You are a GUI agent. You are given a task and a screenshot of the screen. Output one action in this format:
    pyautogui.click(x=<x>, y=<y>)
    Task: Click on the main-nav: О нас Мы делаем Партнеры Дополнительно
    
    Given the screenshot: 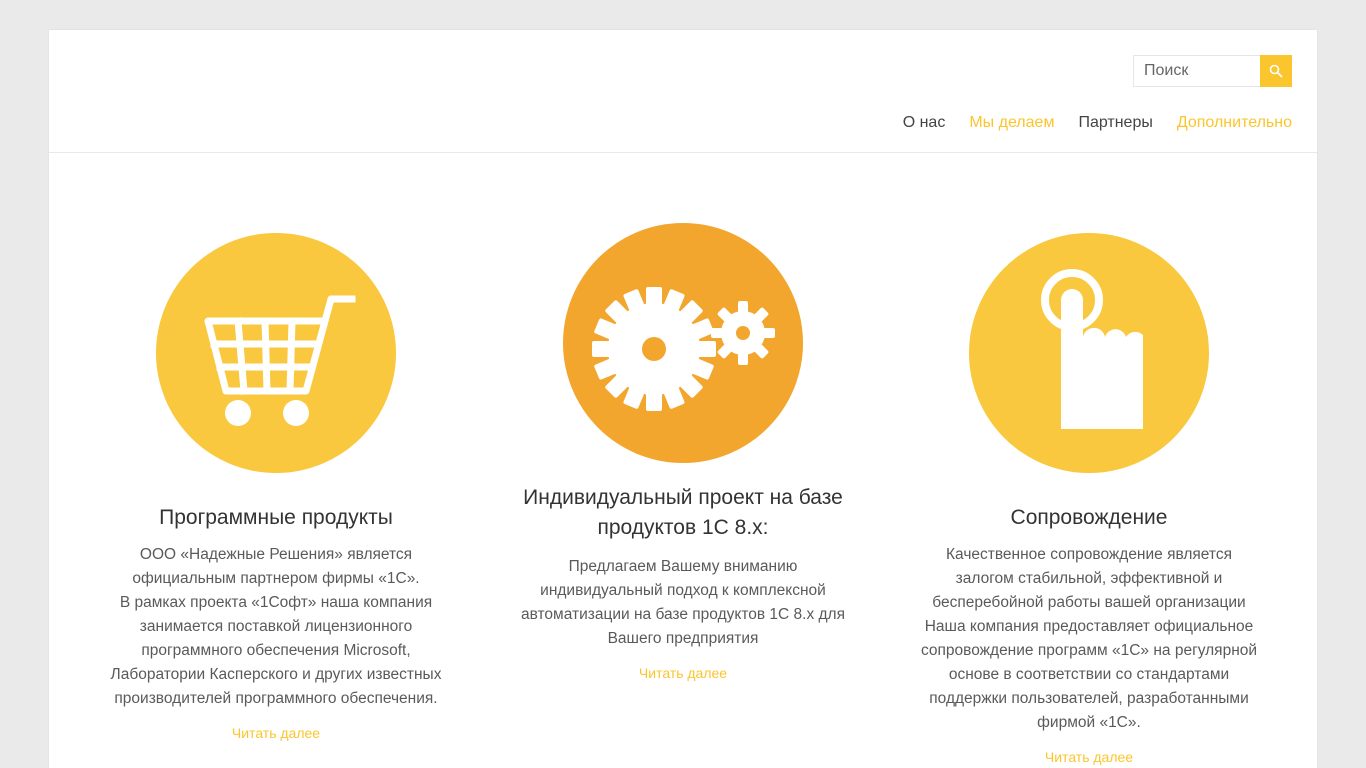 What is the action you would take?
    pyautogui.click(x=1085, y=123)
    